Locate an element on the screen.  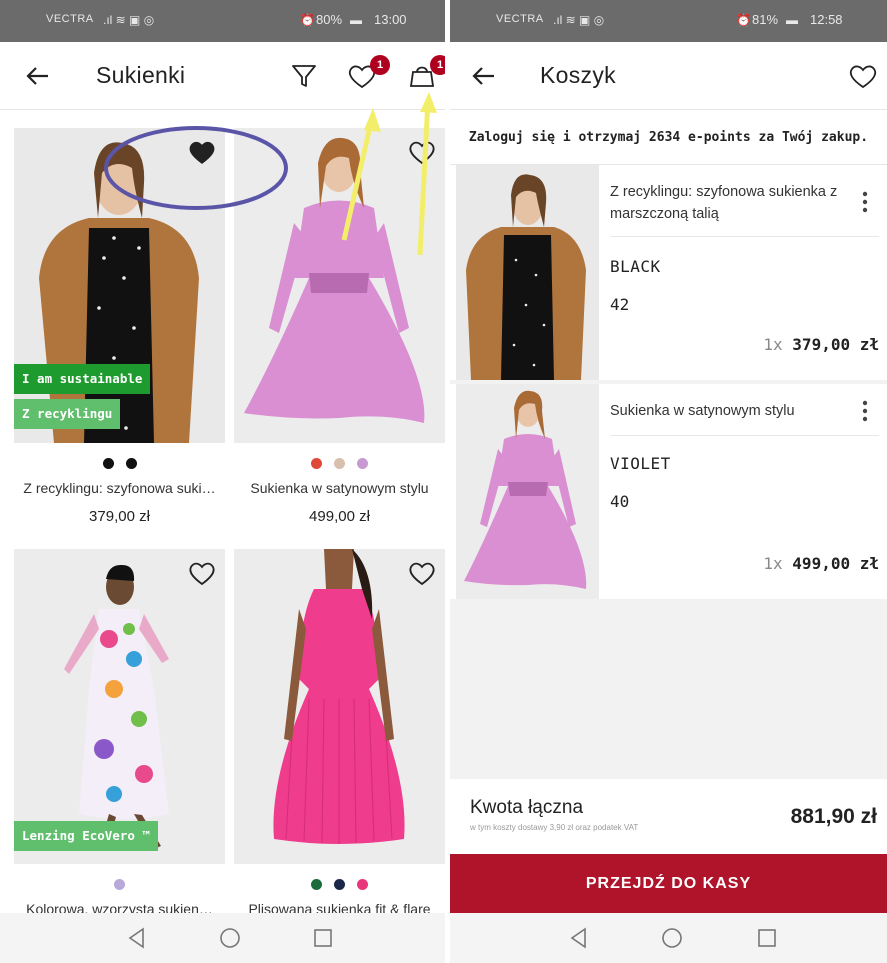
cart-item-size: 40 is located at coordinates (620, 501).